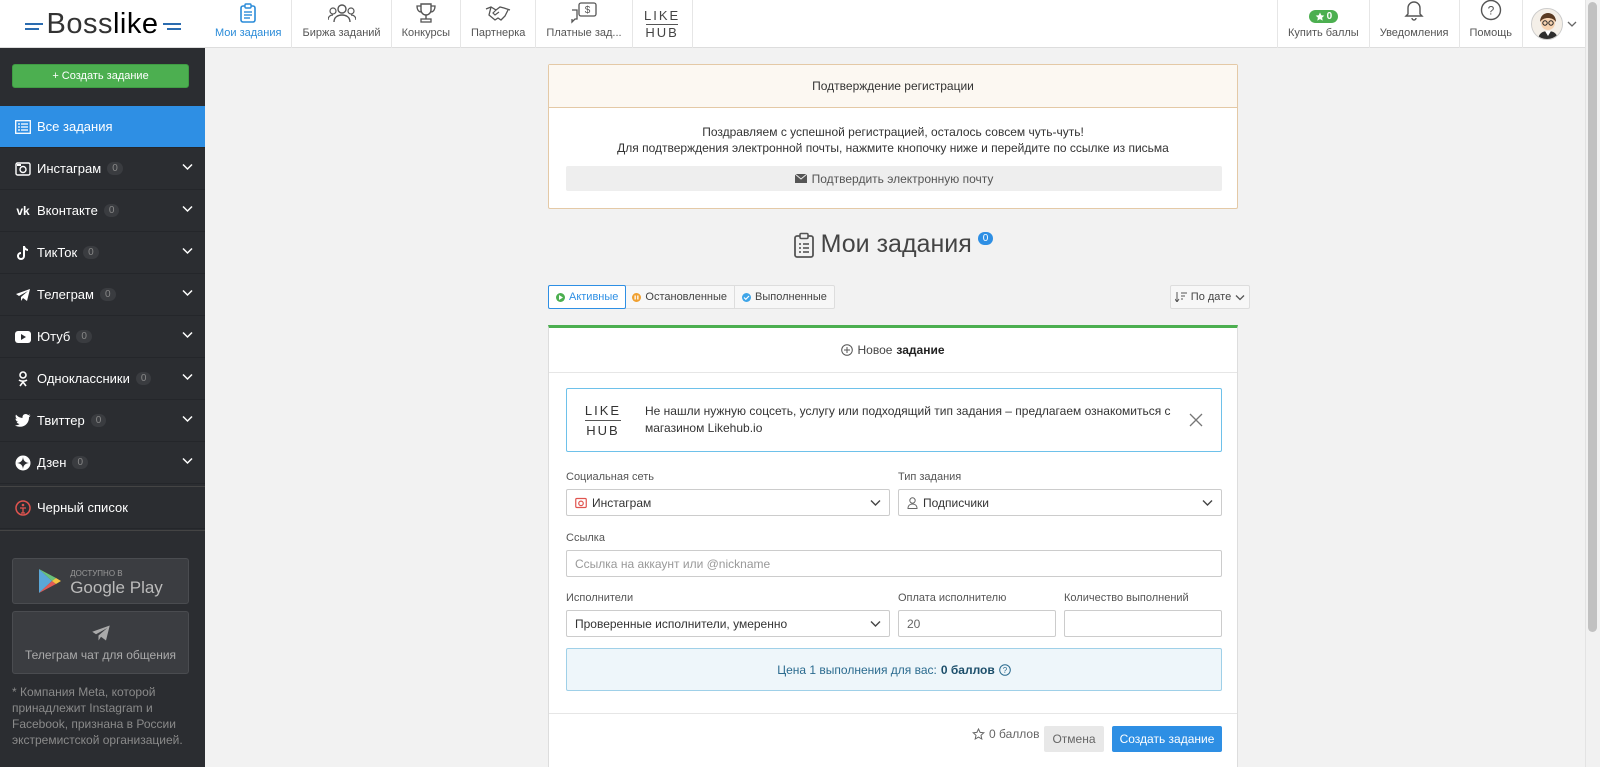 The width and height of the screenshot is (1600, 767). I want to click on nav-partner: Партнерка, so click(499, 24).